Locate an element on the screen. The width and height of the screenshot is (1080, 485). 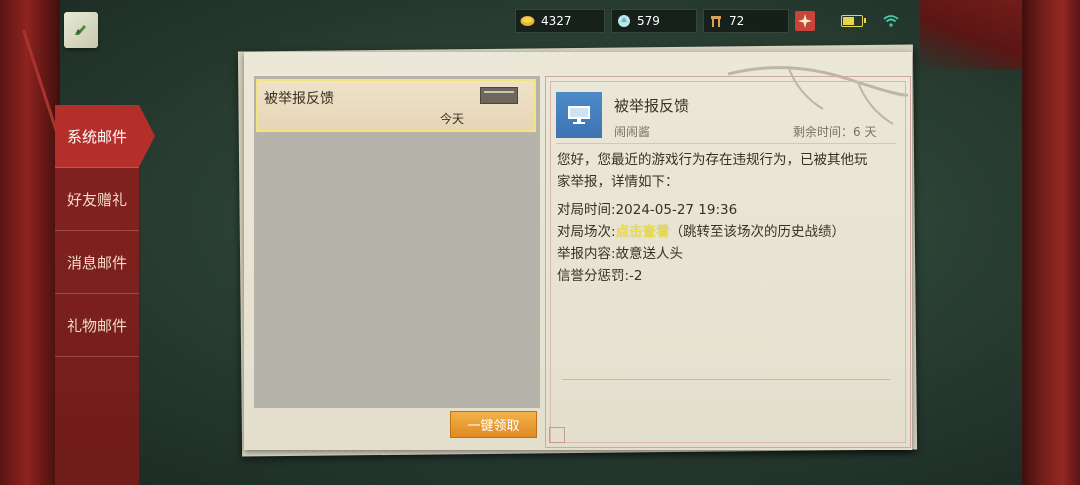
mail-category-sidebar: 系统邮件 好友赠礼 消息邮件 礼物邮件 is located at coordinates (105, 295).